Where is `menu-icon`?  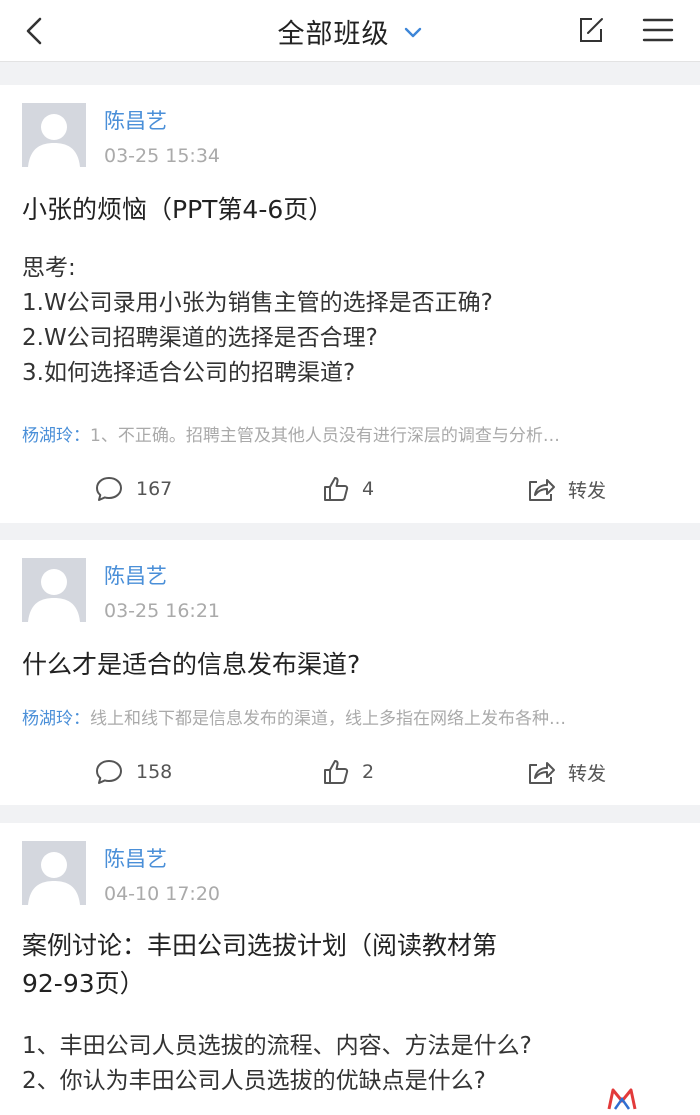
menu-icon is located at coordinates (658, 30).